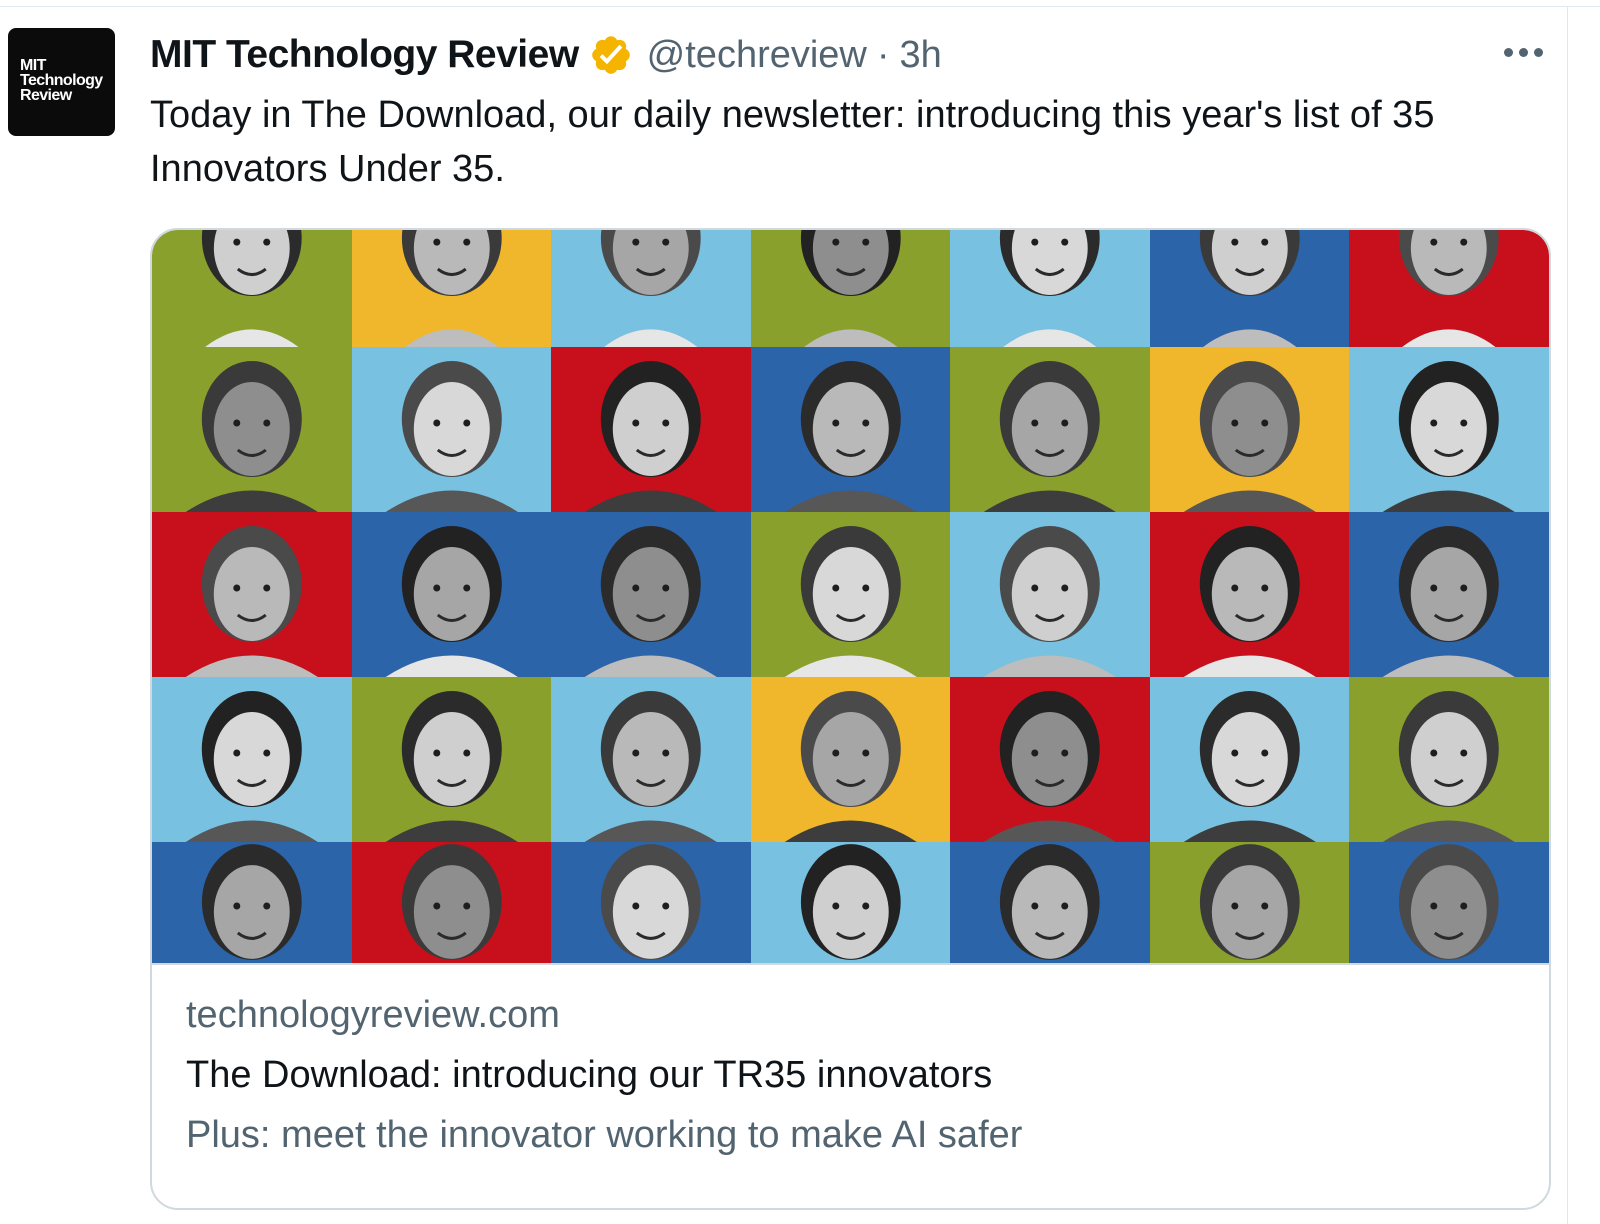 This screenshot has height=1224, width=1600. I want to click on more-options-icon, so click(1523, 52).